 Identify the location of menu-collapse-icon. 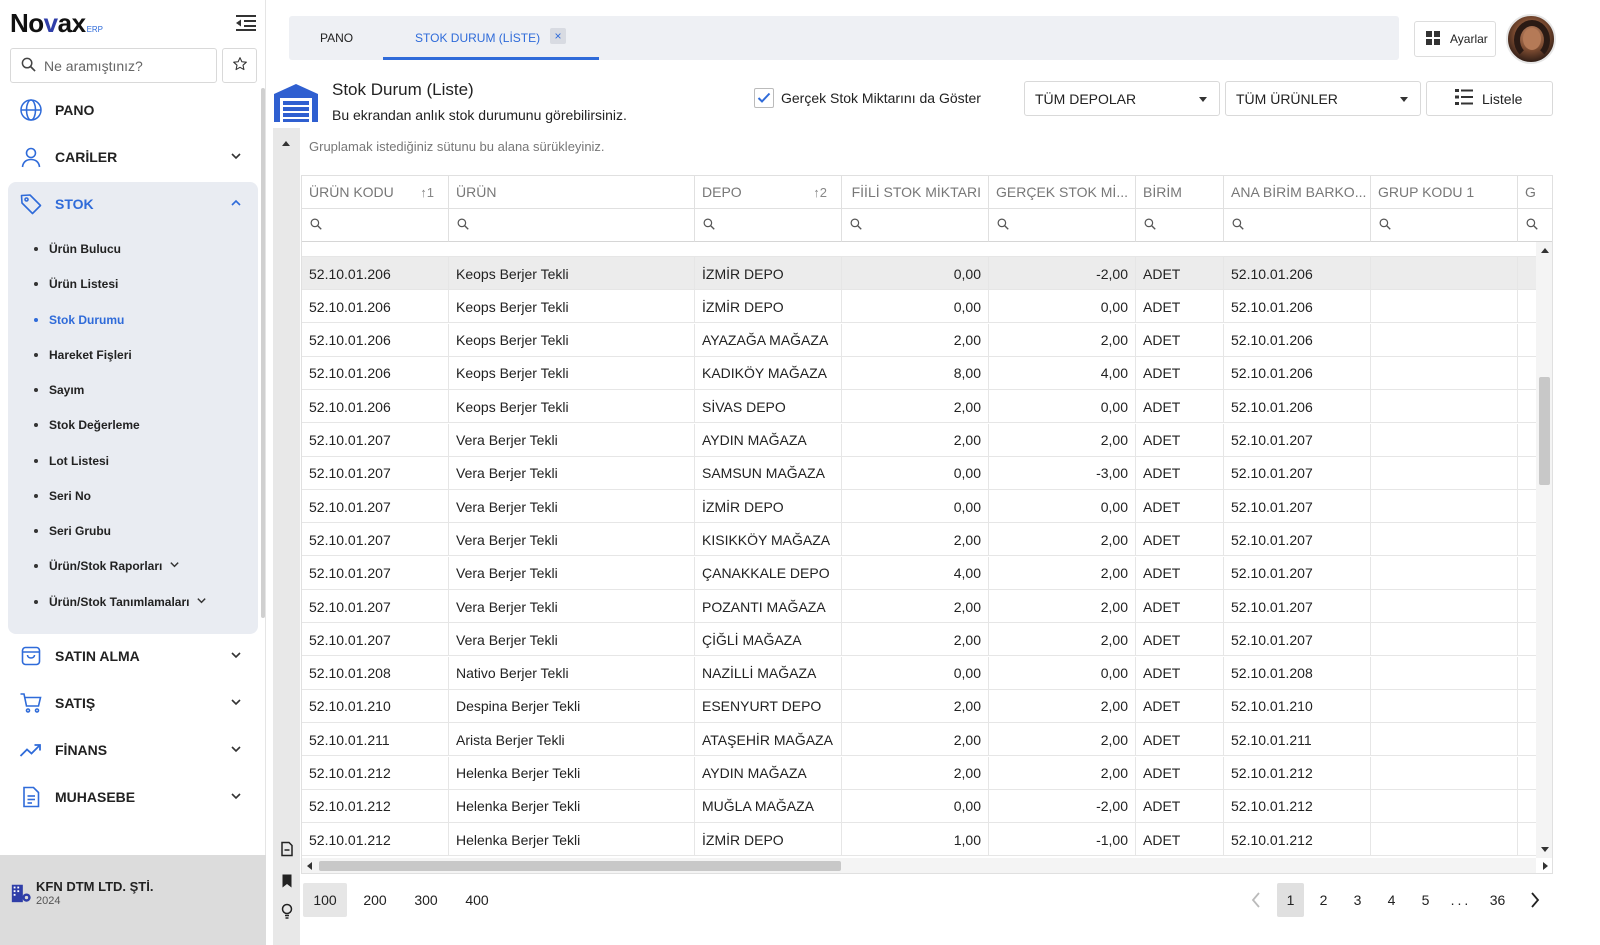
(246, 23).